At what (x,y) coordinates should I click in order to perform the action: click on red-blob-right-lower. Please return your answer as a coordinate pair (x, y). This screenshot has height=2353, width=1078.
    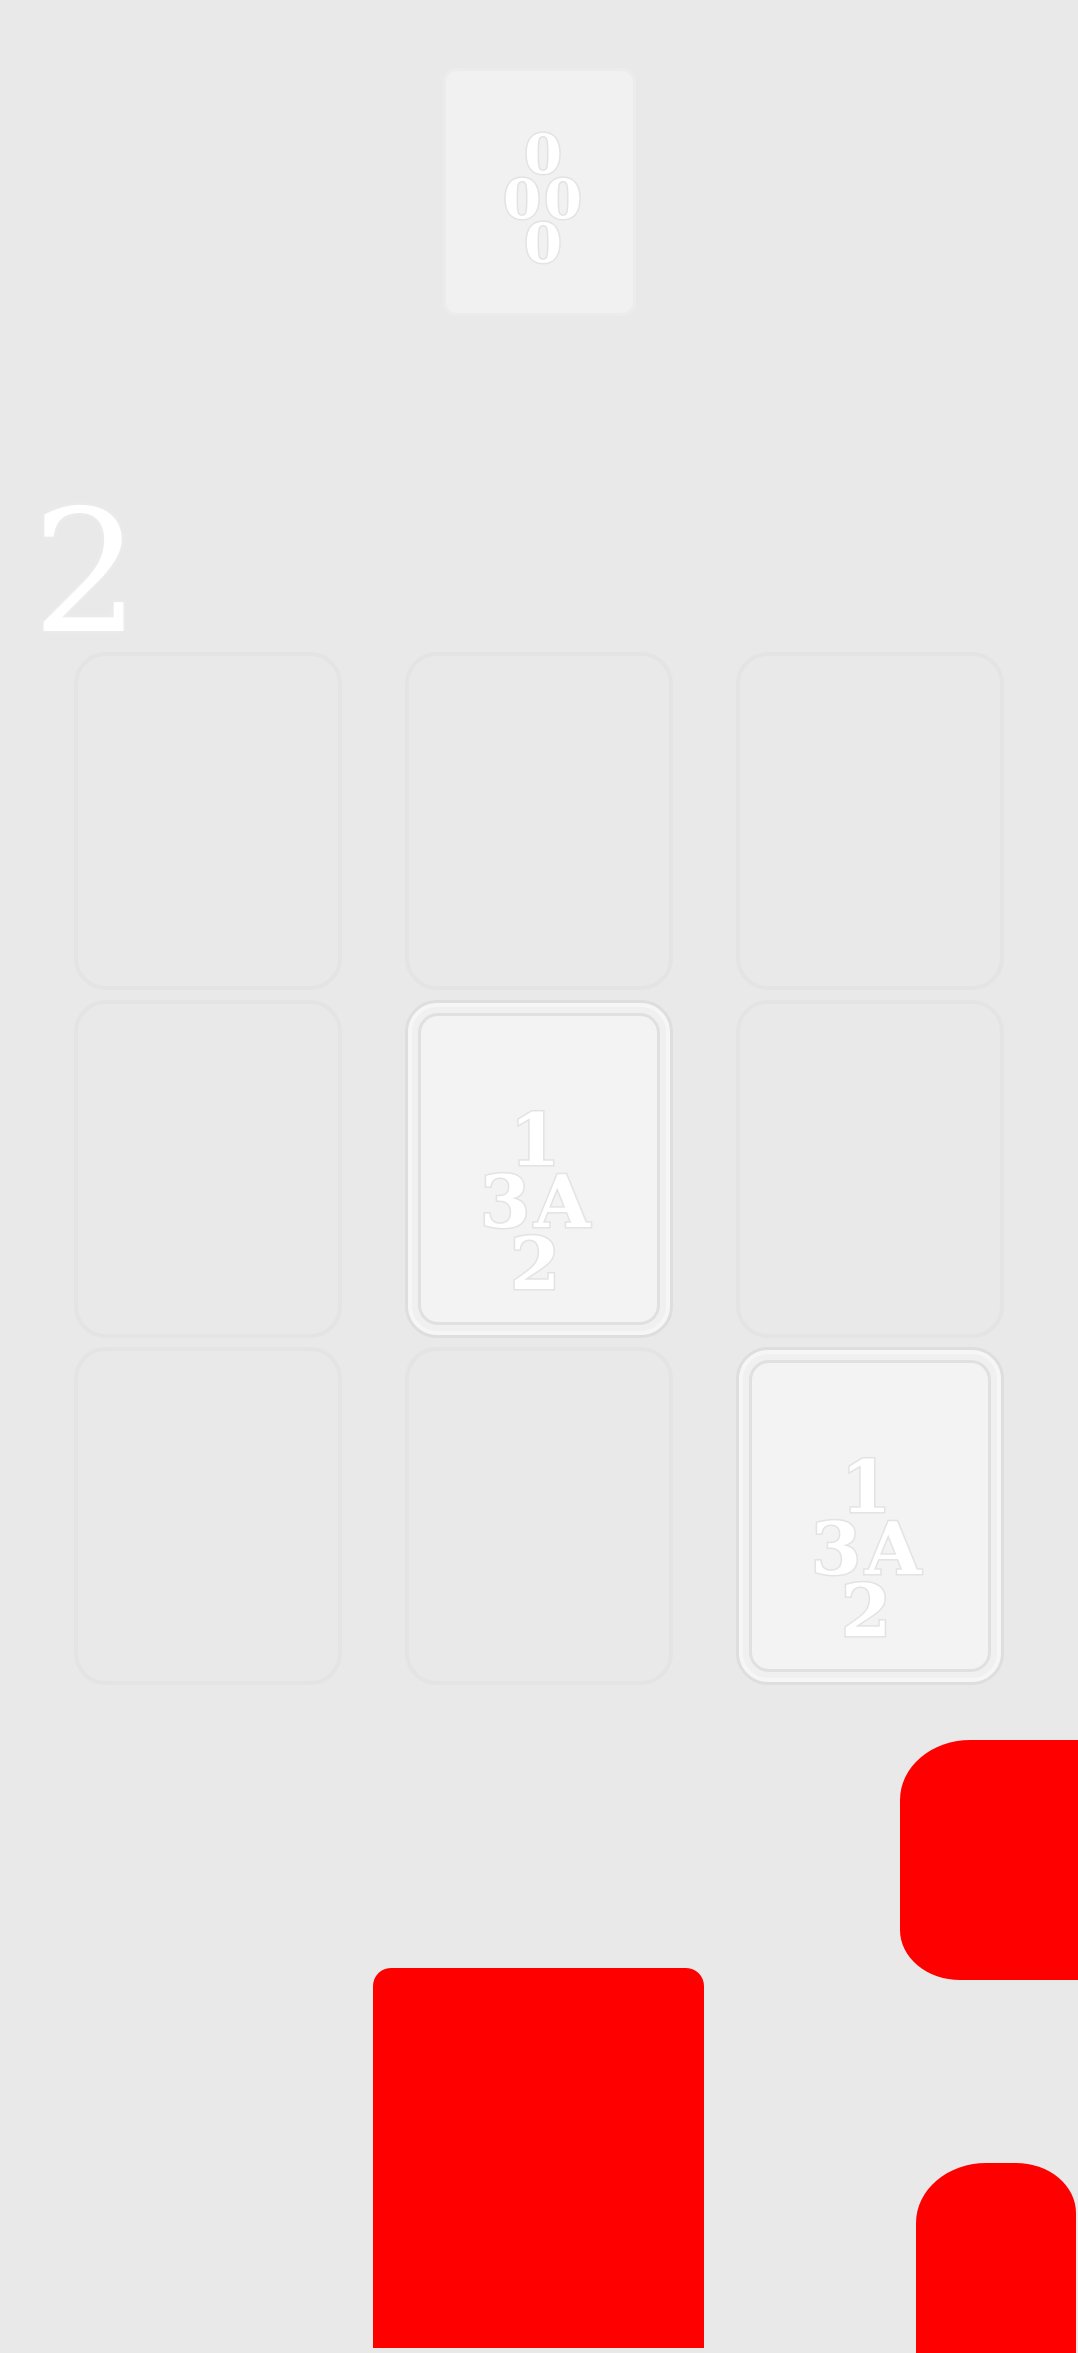
    Looking at the image, I should click on (996, 2258).